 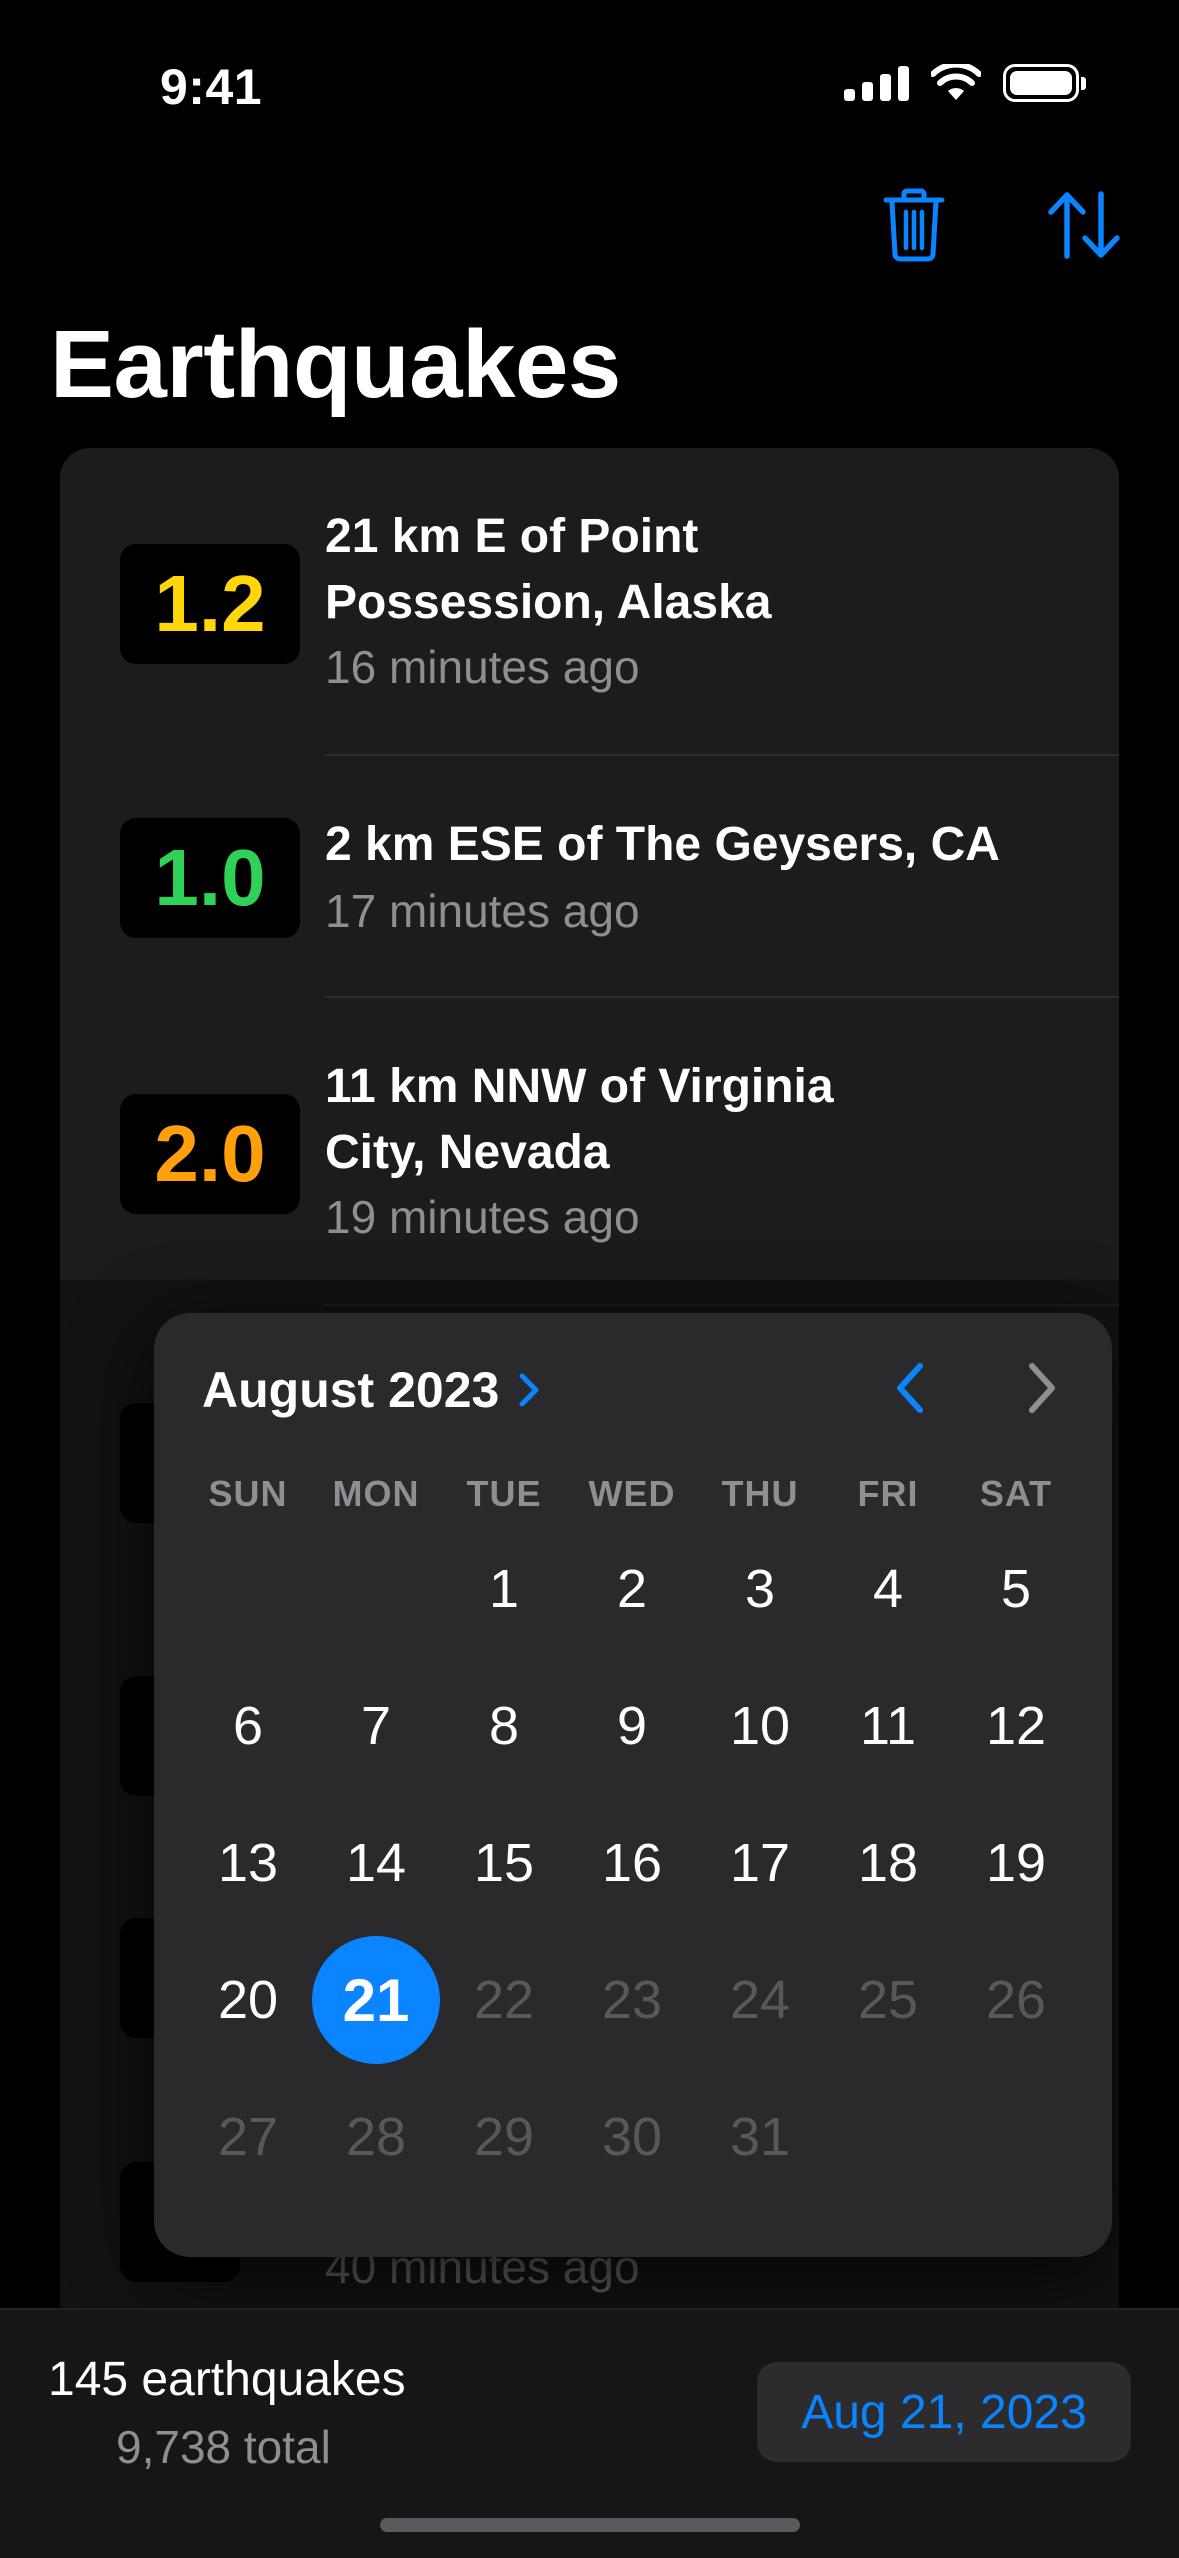 What do you see at coordinates (1016, 1863) in the screenshot?
I see `calendar-day: 19` at bounding box center [1016, 1863].